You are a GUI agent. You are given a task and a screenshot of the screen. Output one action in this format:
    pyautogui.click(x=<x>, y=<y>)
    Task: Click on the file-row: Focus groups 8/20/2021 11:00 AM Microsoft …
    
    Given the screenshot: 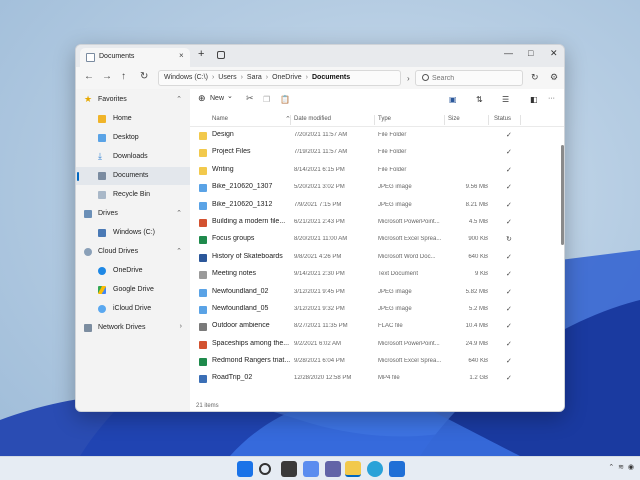 What is the action you would take?
    pyautogui.click(x=377, y=240)
    